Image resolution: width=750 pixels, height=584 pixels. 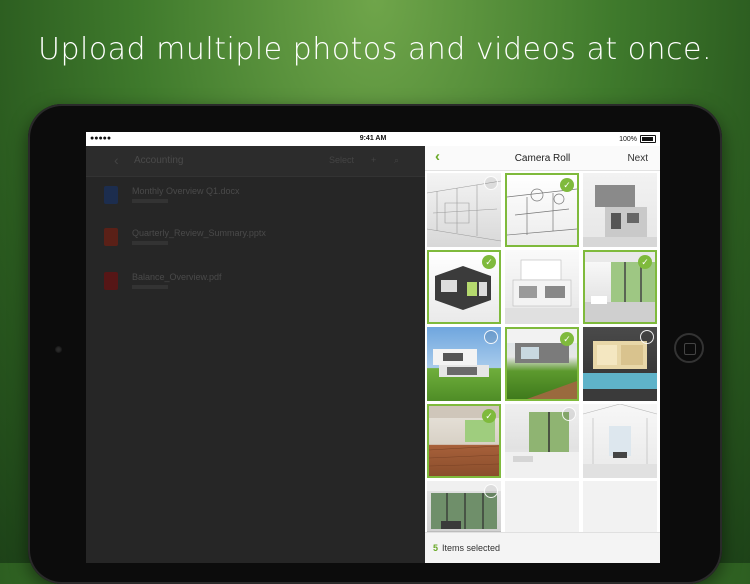 What do you see at coordinates (542, 547) in the screenshot?
I see `selection-footer: 5 Items selected` at bounding box center [542, 547].